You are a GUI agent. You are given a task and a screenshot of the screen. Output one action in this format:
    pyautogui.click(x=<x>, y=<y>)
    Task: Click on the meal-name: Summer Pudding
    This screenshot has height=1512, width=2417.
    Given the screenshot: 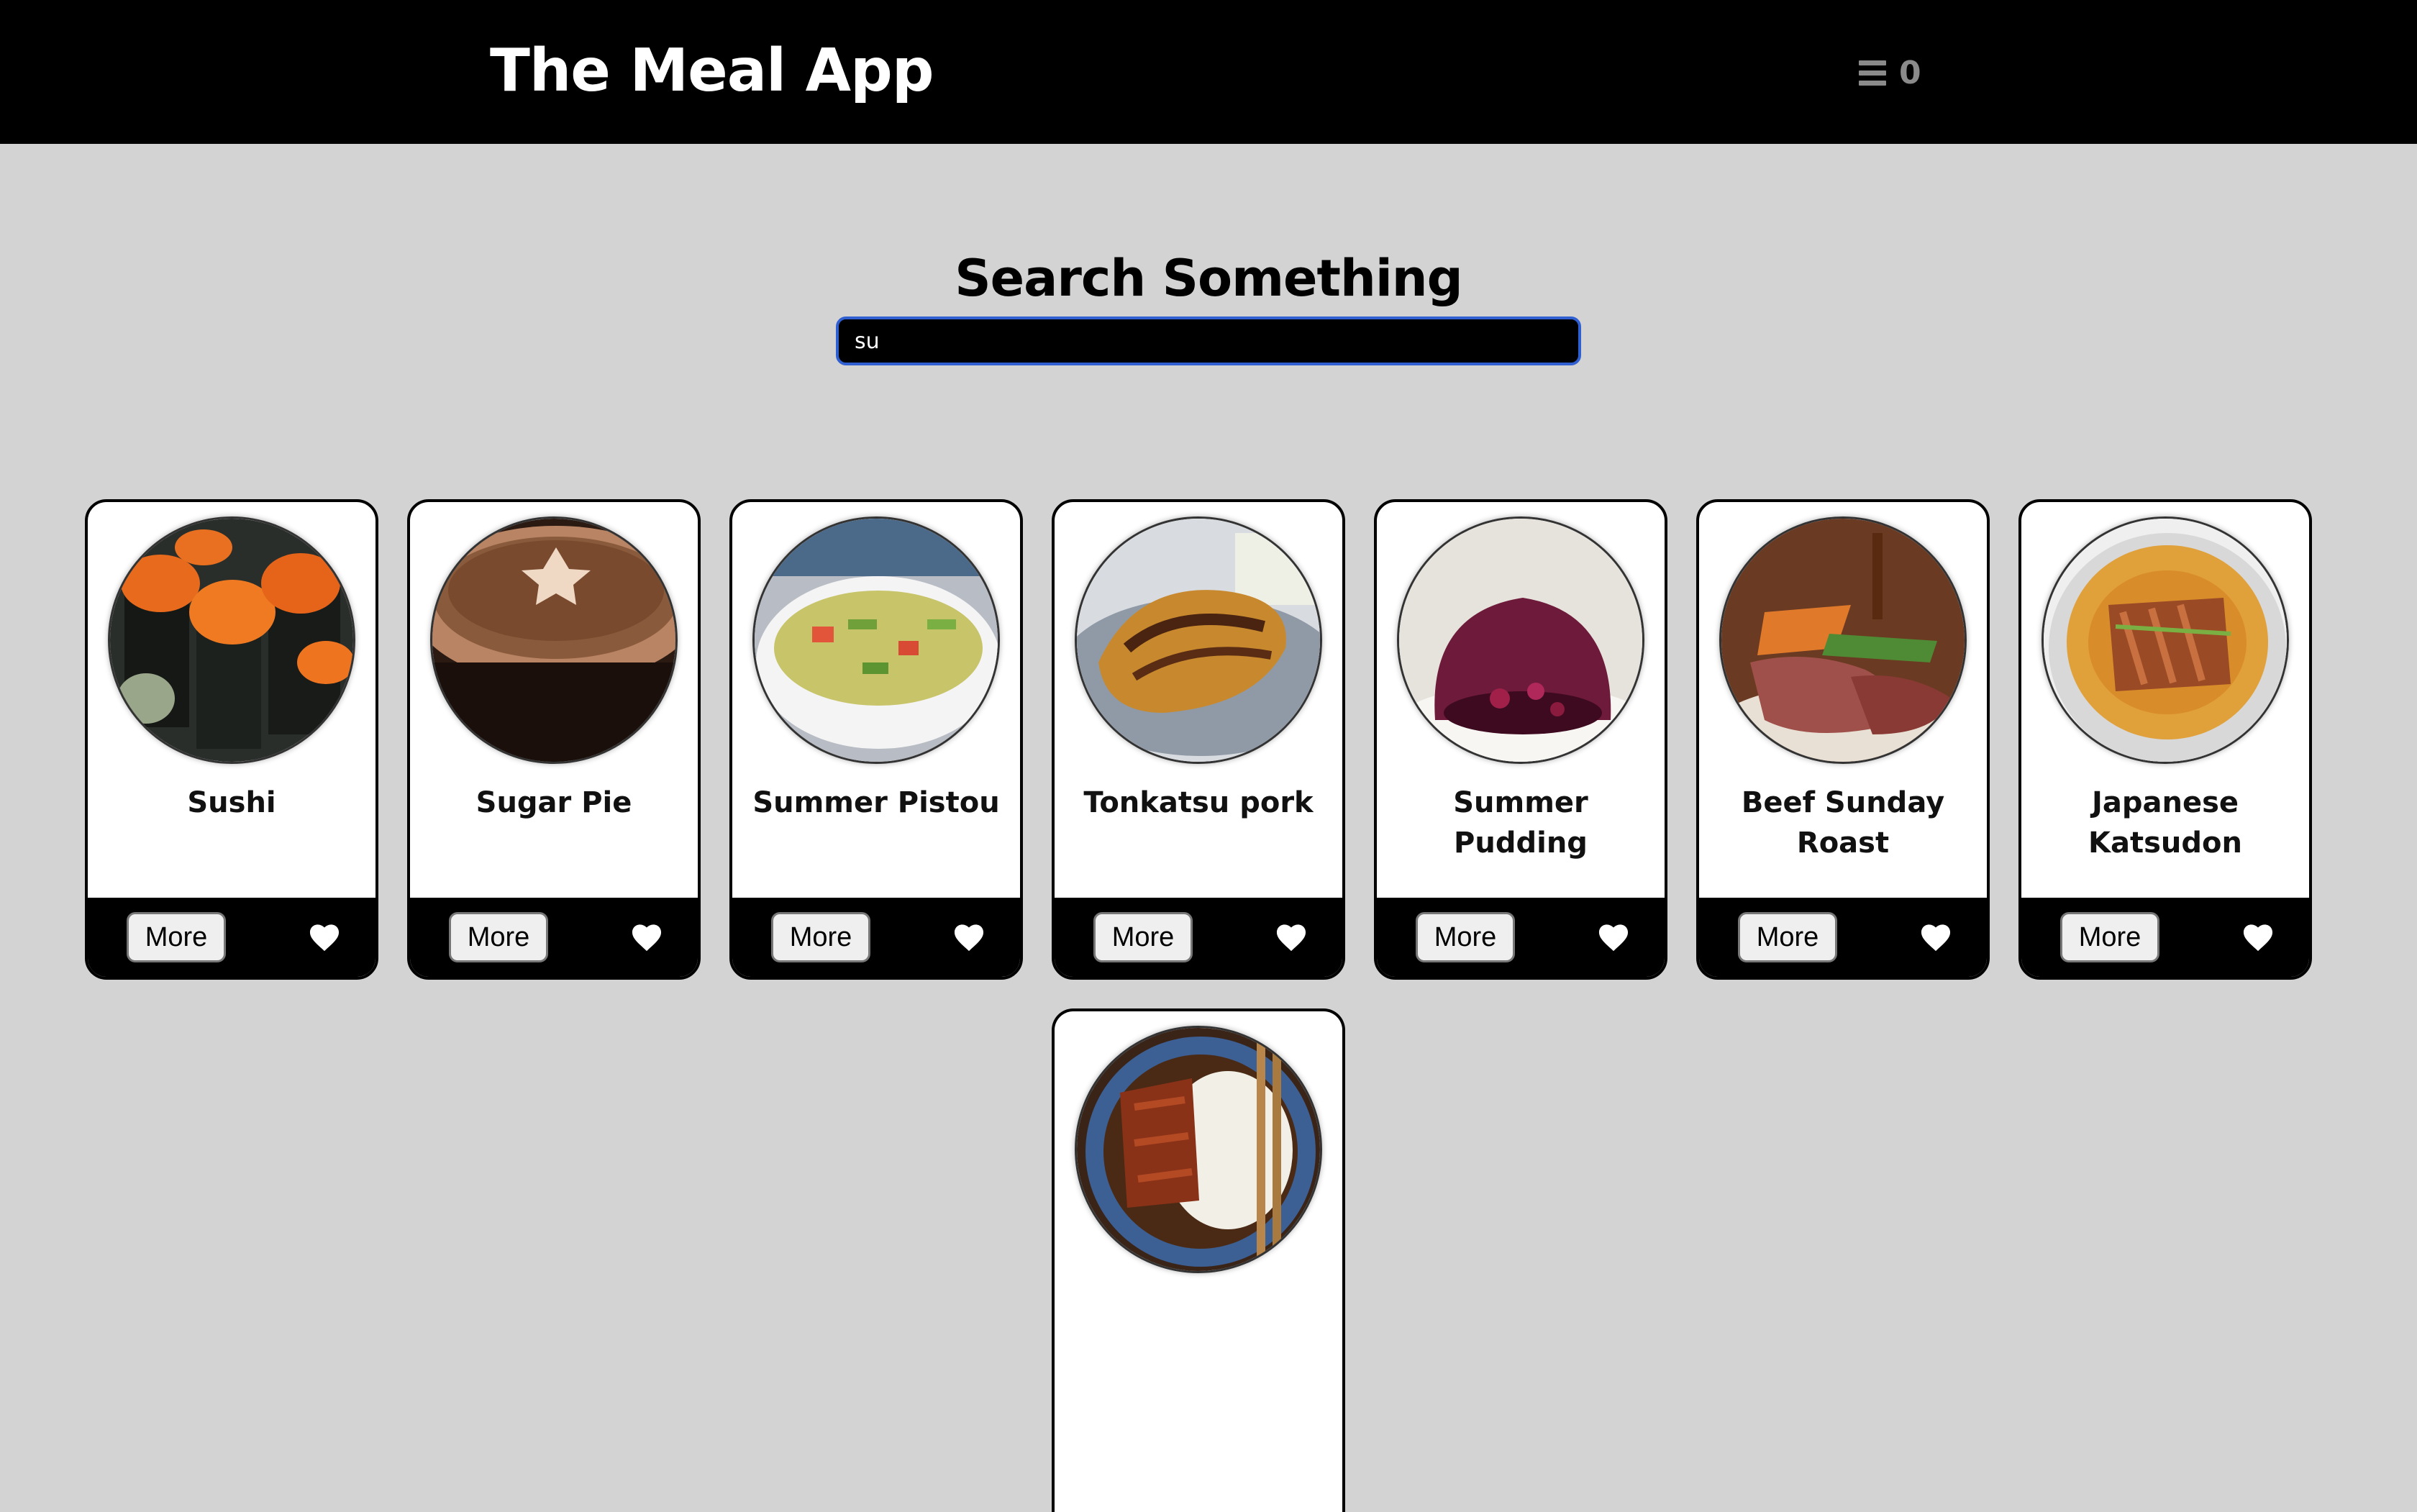 What is the action you would take?
    pyautogui.click(x=1521, y=823)
    